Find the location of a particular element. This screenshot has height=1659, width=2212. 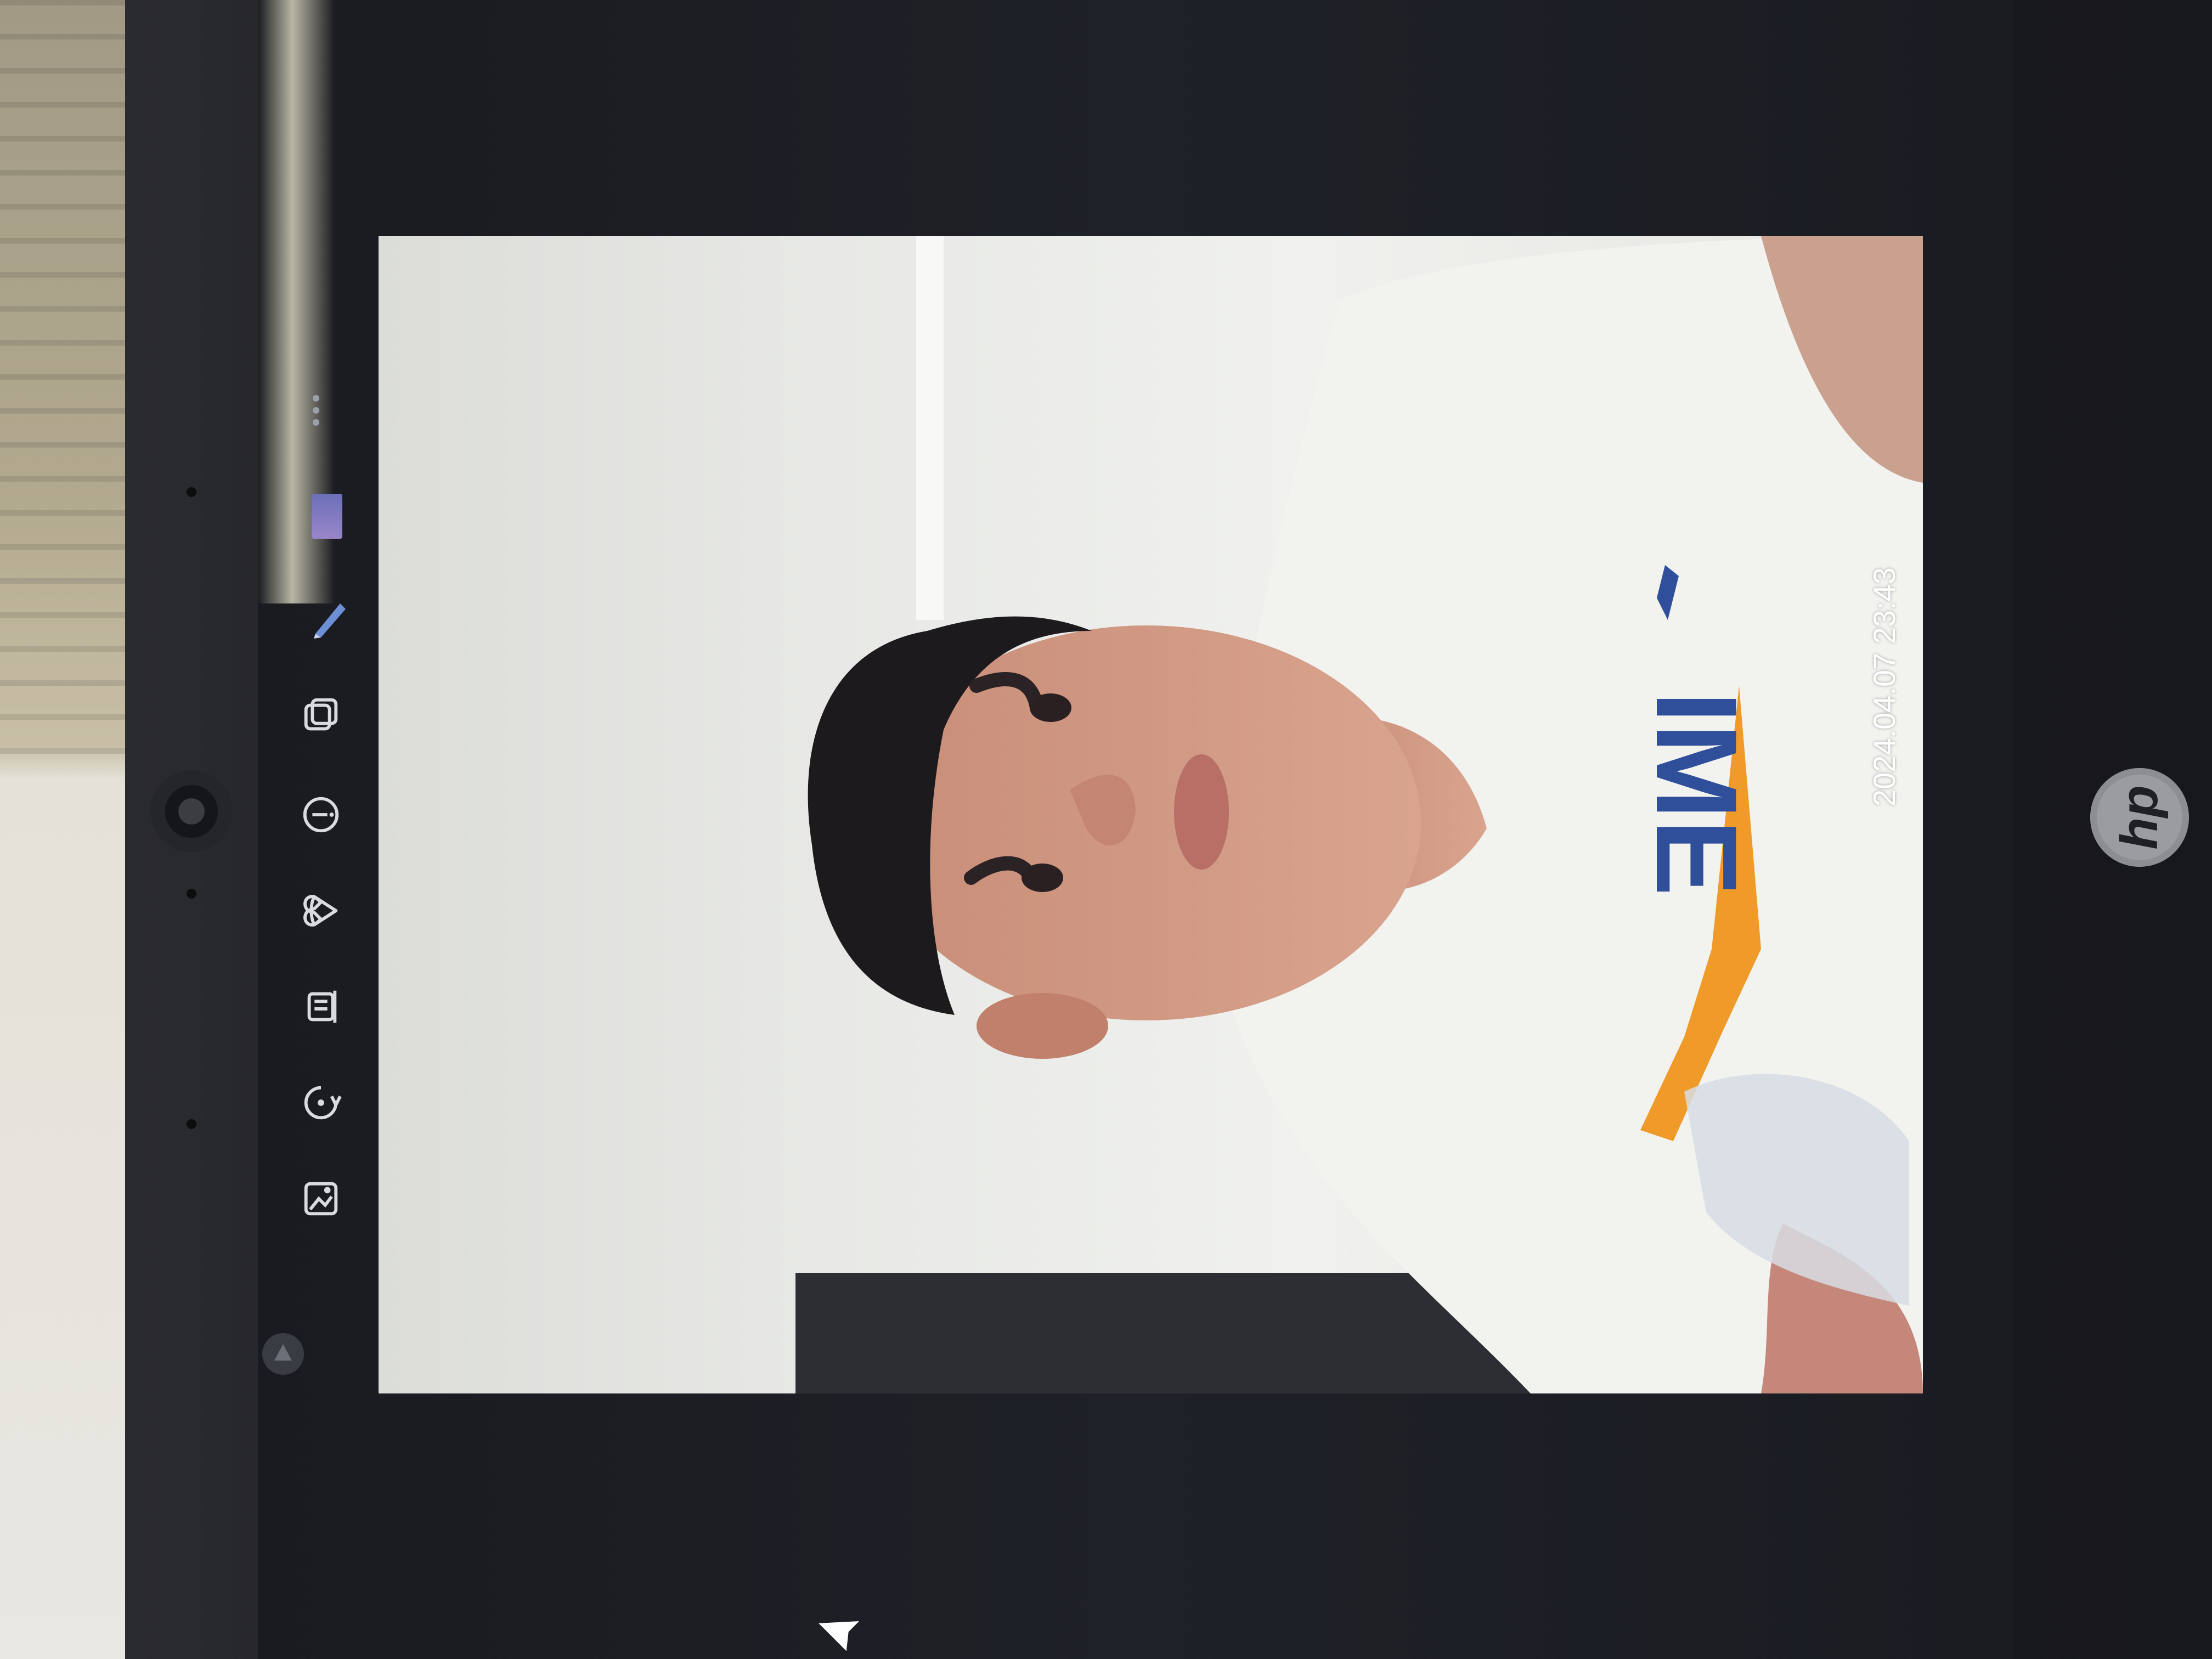

svg-text: IME is located at coordinates (1696, 794).